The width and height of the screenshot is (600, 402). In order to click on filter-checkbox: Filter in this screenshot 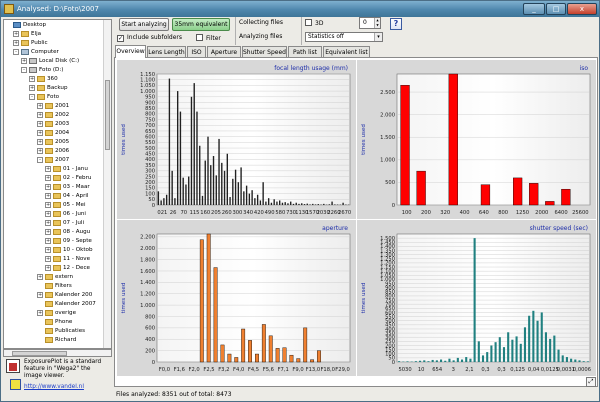, I will do `click(208, 38)`.